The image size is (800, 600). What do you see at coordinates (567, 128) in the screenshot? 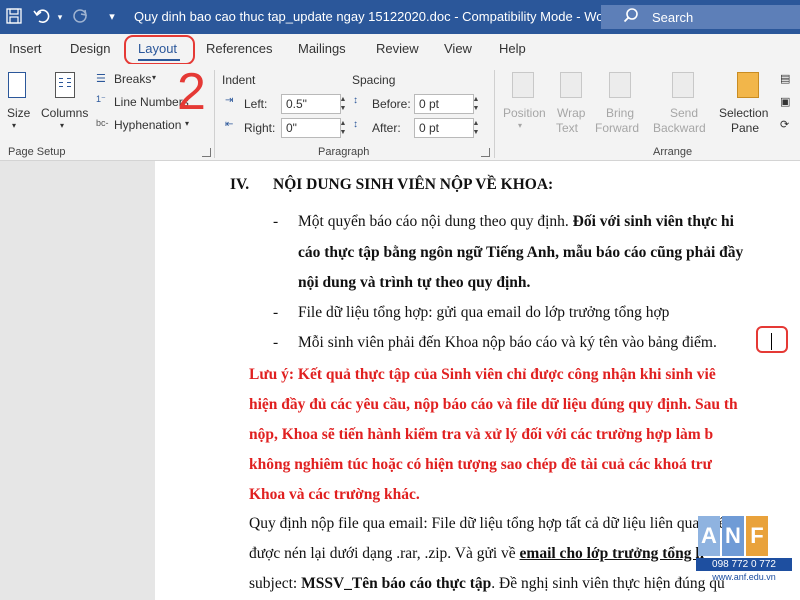
I see `wrap-text-button-line2: Text` at bounding box center [567, 128].